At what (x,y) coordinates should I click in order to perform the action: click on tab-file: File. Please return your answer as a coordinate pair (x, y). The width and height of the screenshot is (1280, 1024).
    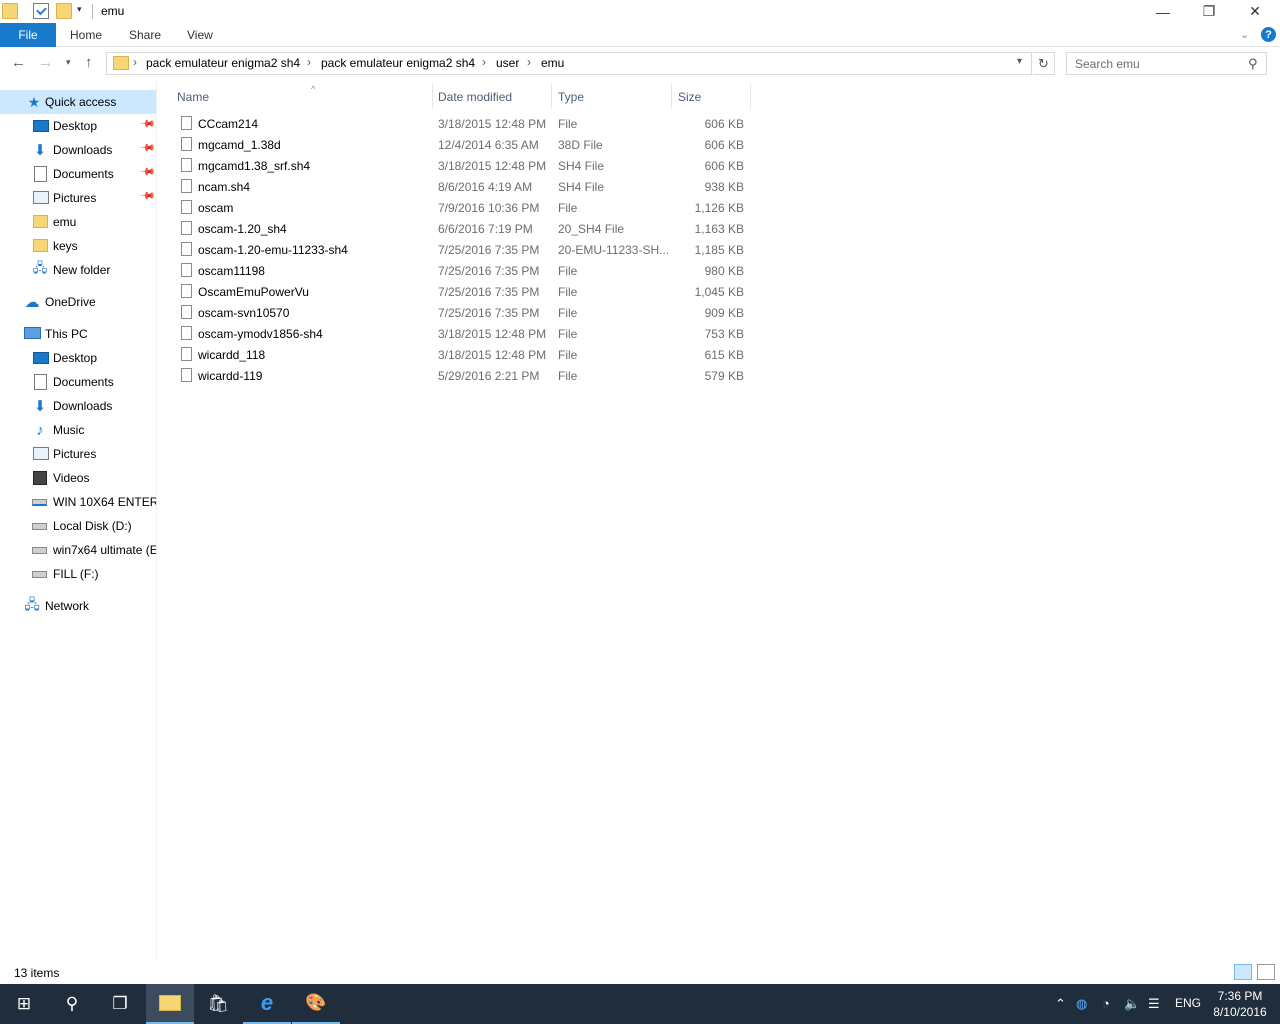
    Looking at the image, I should click on (28, 35).